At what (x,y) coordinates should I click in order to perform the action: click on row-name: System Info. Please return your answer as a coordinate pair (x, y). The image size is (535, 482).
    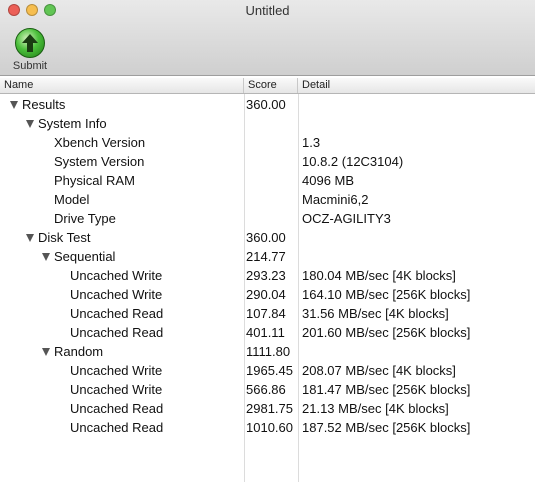
    Looking at the image, I should click on (72, 123).